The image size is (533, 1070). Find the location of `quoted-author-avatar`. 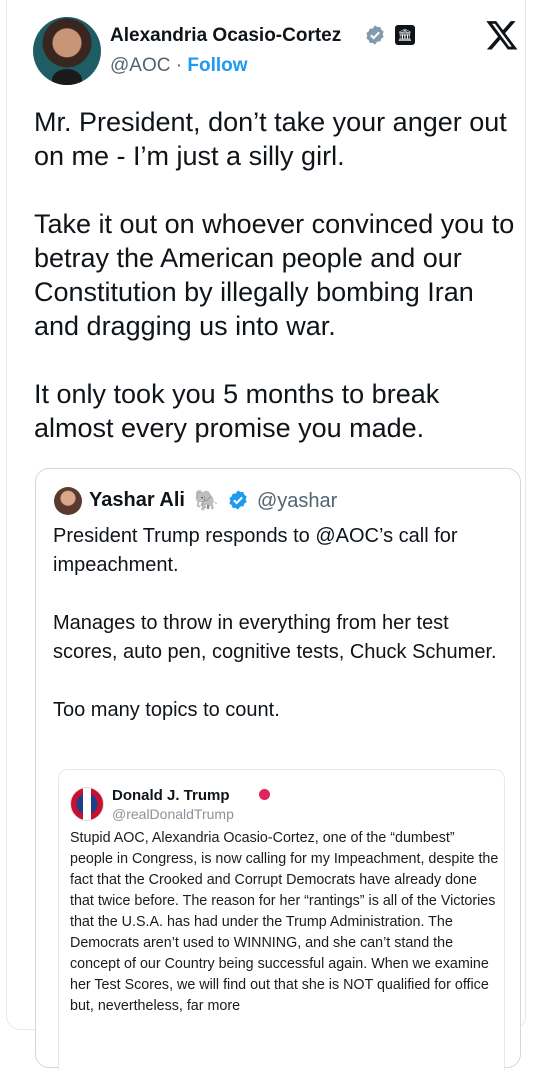

quoted-author-avatar is located at coordinates (68, 501).